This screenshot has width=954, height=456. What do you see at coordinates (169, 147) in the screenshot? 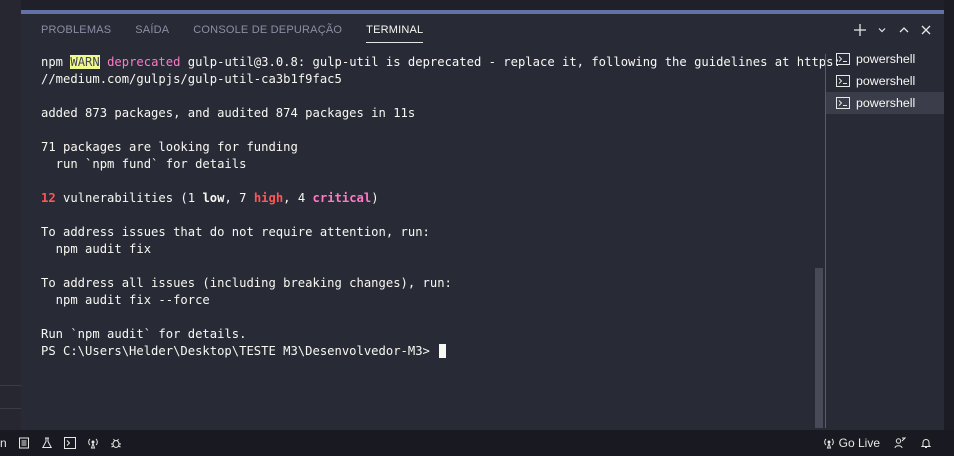
I see `terminal-line: 71 packages are looking for funding` at bounding box center [169, 147].